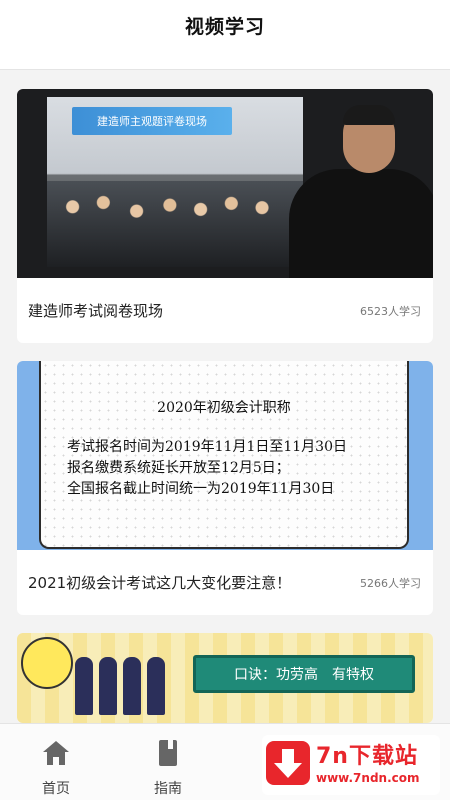 This screenshot has height=800, width=450. Describe the element at coordinates (288, 763) in the screenshot. I see `download-arrow-icon` at that location.